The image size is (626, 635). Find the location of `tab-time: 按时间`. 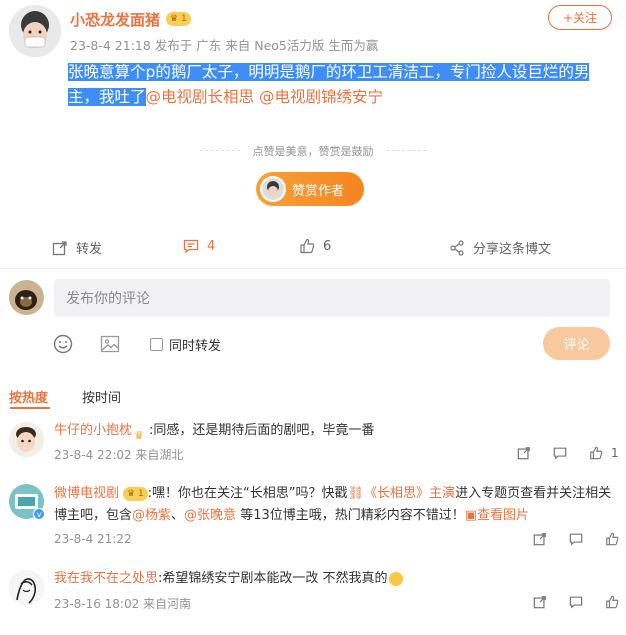

tab-time: 按时间 is located at coordinates (101, 396).